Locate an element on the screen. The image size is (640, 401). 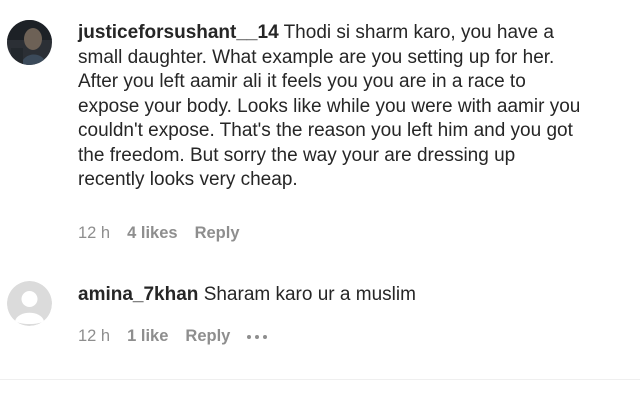
user-photo-icon is located at coordinates (29, 42).